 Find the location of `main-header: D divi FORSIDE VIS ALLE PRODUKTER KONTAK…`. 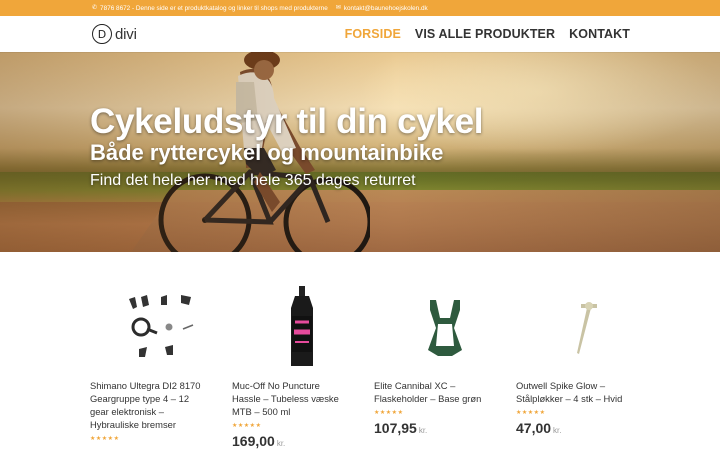

main-header: D divi FORSIDE VIS ALLE PRODUKTER KONTAK… is located at coordinates (360, 34).